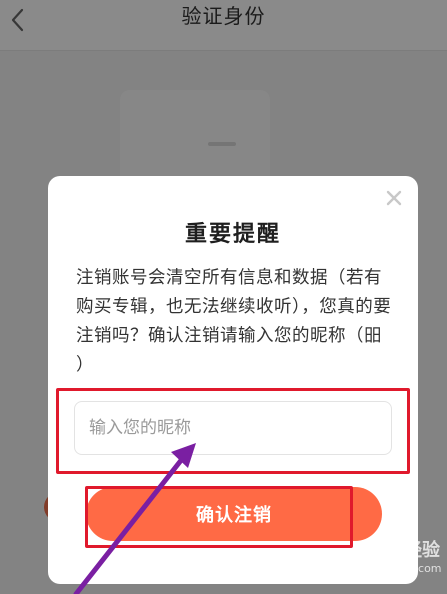 The image size is (447, 594). What do you see at coordinates (402, 550) in the screenshot?
I see `watermark-logo-text: Bai 经验` at bounding box center [402, 550].